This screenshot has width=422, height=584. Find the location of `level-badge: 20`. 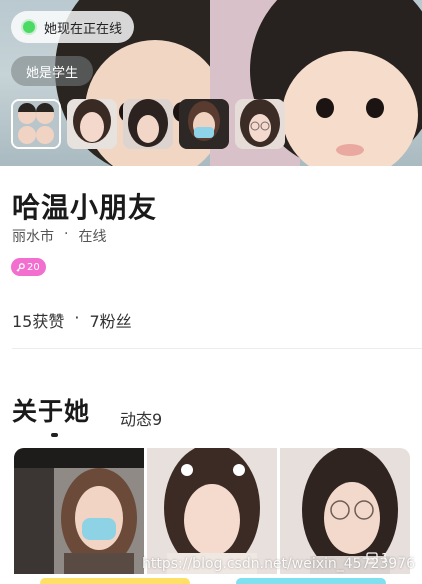

level-badge: 20 is located at coordinates (28, 267).